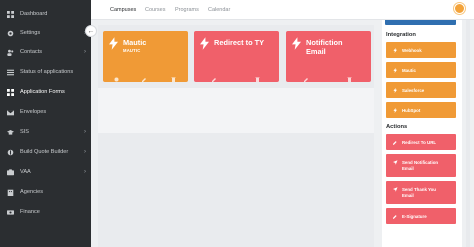 The image size is (474, 247). Describe the element at coordinates (324, 47) in the screenshot. I see `card-title: Notifiction Email` at that location.